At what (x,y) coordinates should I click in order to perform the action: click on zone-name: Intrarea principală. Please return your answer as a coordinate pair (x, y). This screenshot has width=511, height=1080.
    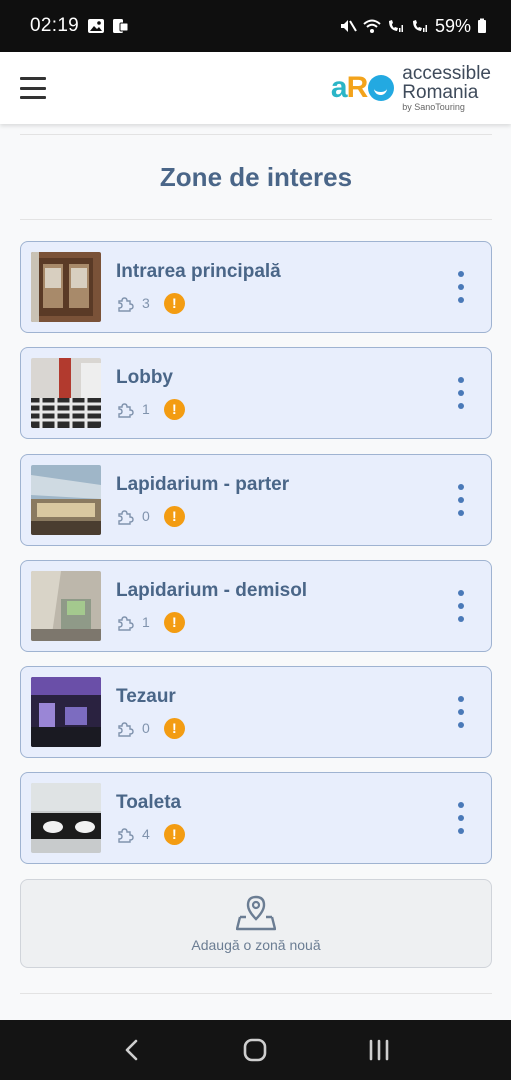
    Looking at the image, I should click on (198, 271).